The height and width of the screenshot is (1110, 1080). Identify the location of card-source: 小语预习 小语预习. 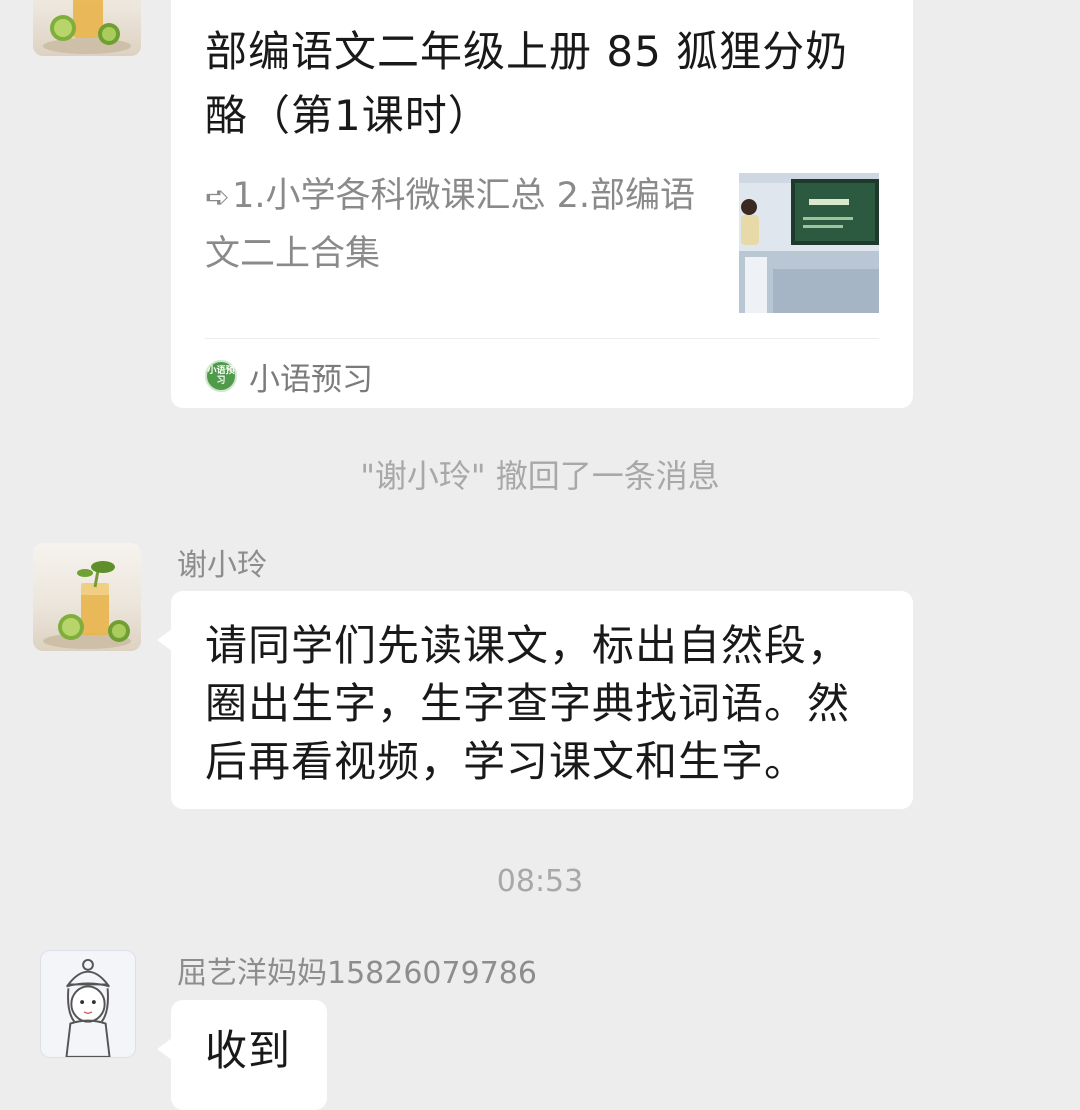
(289, 376).